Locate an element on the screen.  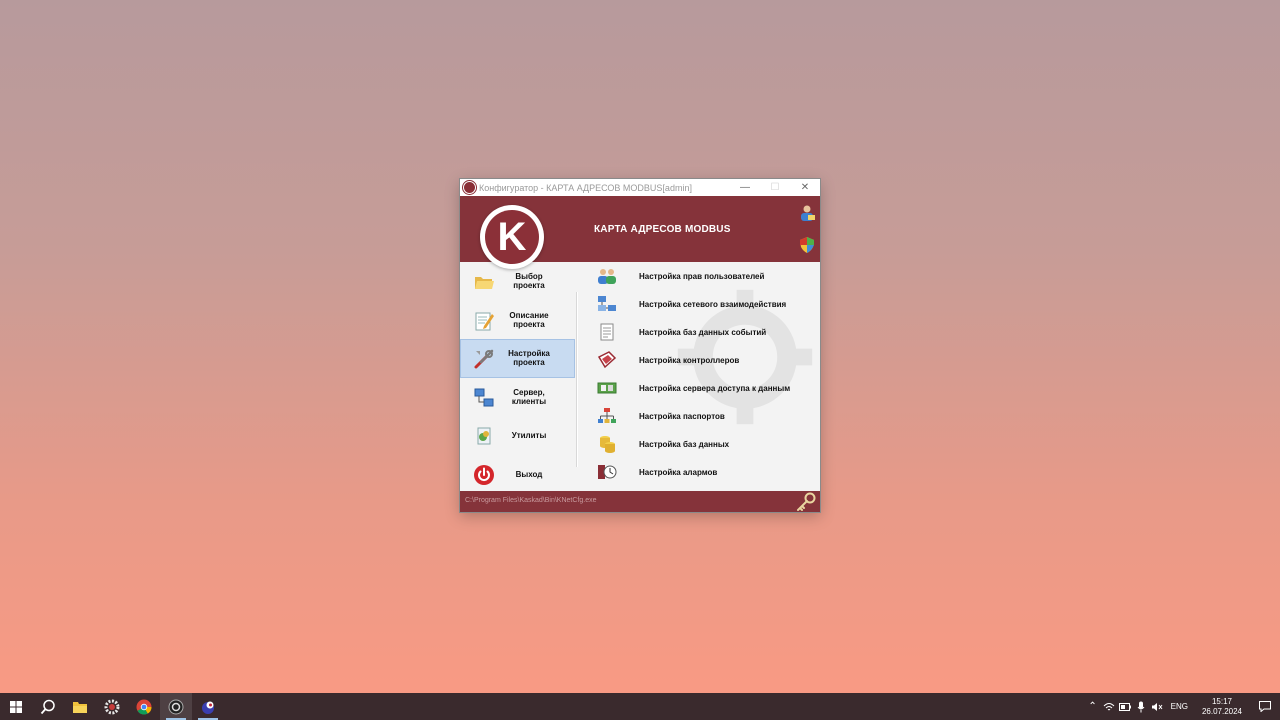
menu-item-label: Настройка баз данных is located at coordinates (684, 444).